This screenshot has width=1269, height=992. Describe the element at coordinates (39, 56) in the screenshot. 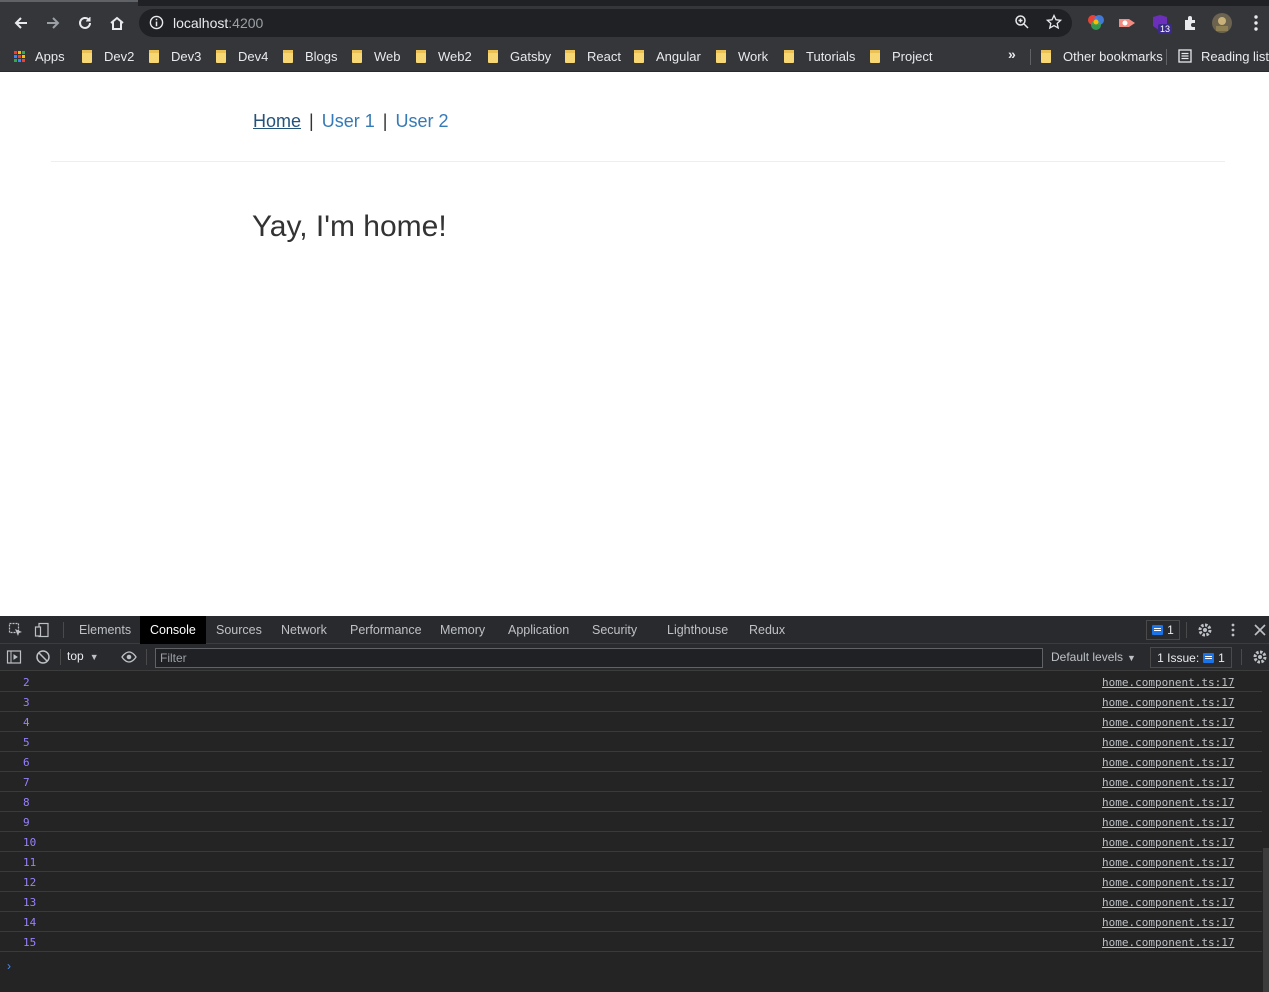

I see `bookmark-apps: Apps` at that location.